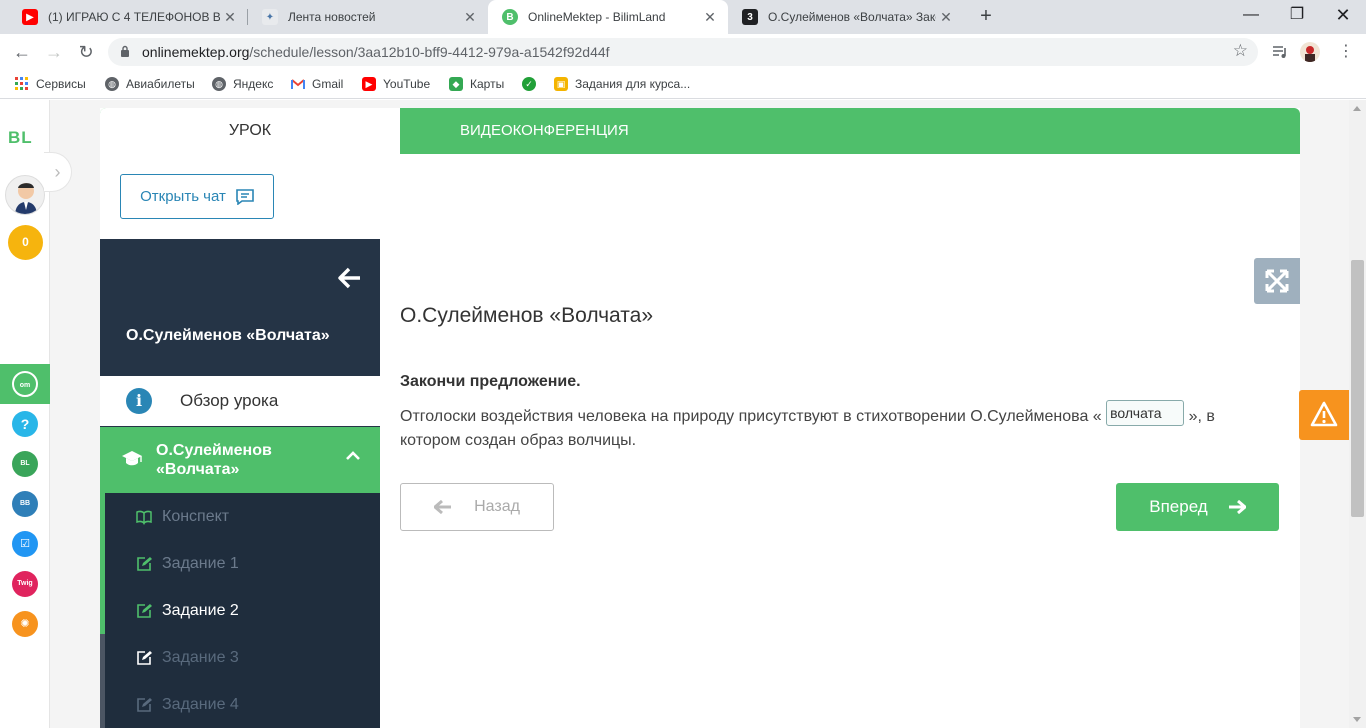  What do you see at coordinates (54, 52) in the screenshot?
I see `forward-arrow-icon: →` at bounding box center [54, 52].